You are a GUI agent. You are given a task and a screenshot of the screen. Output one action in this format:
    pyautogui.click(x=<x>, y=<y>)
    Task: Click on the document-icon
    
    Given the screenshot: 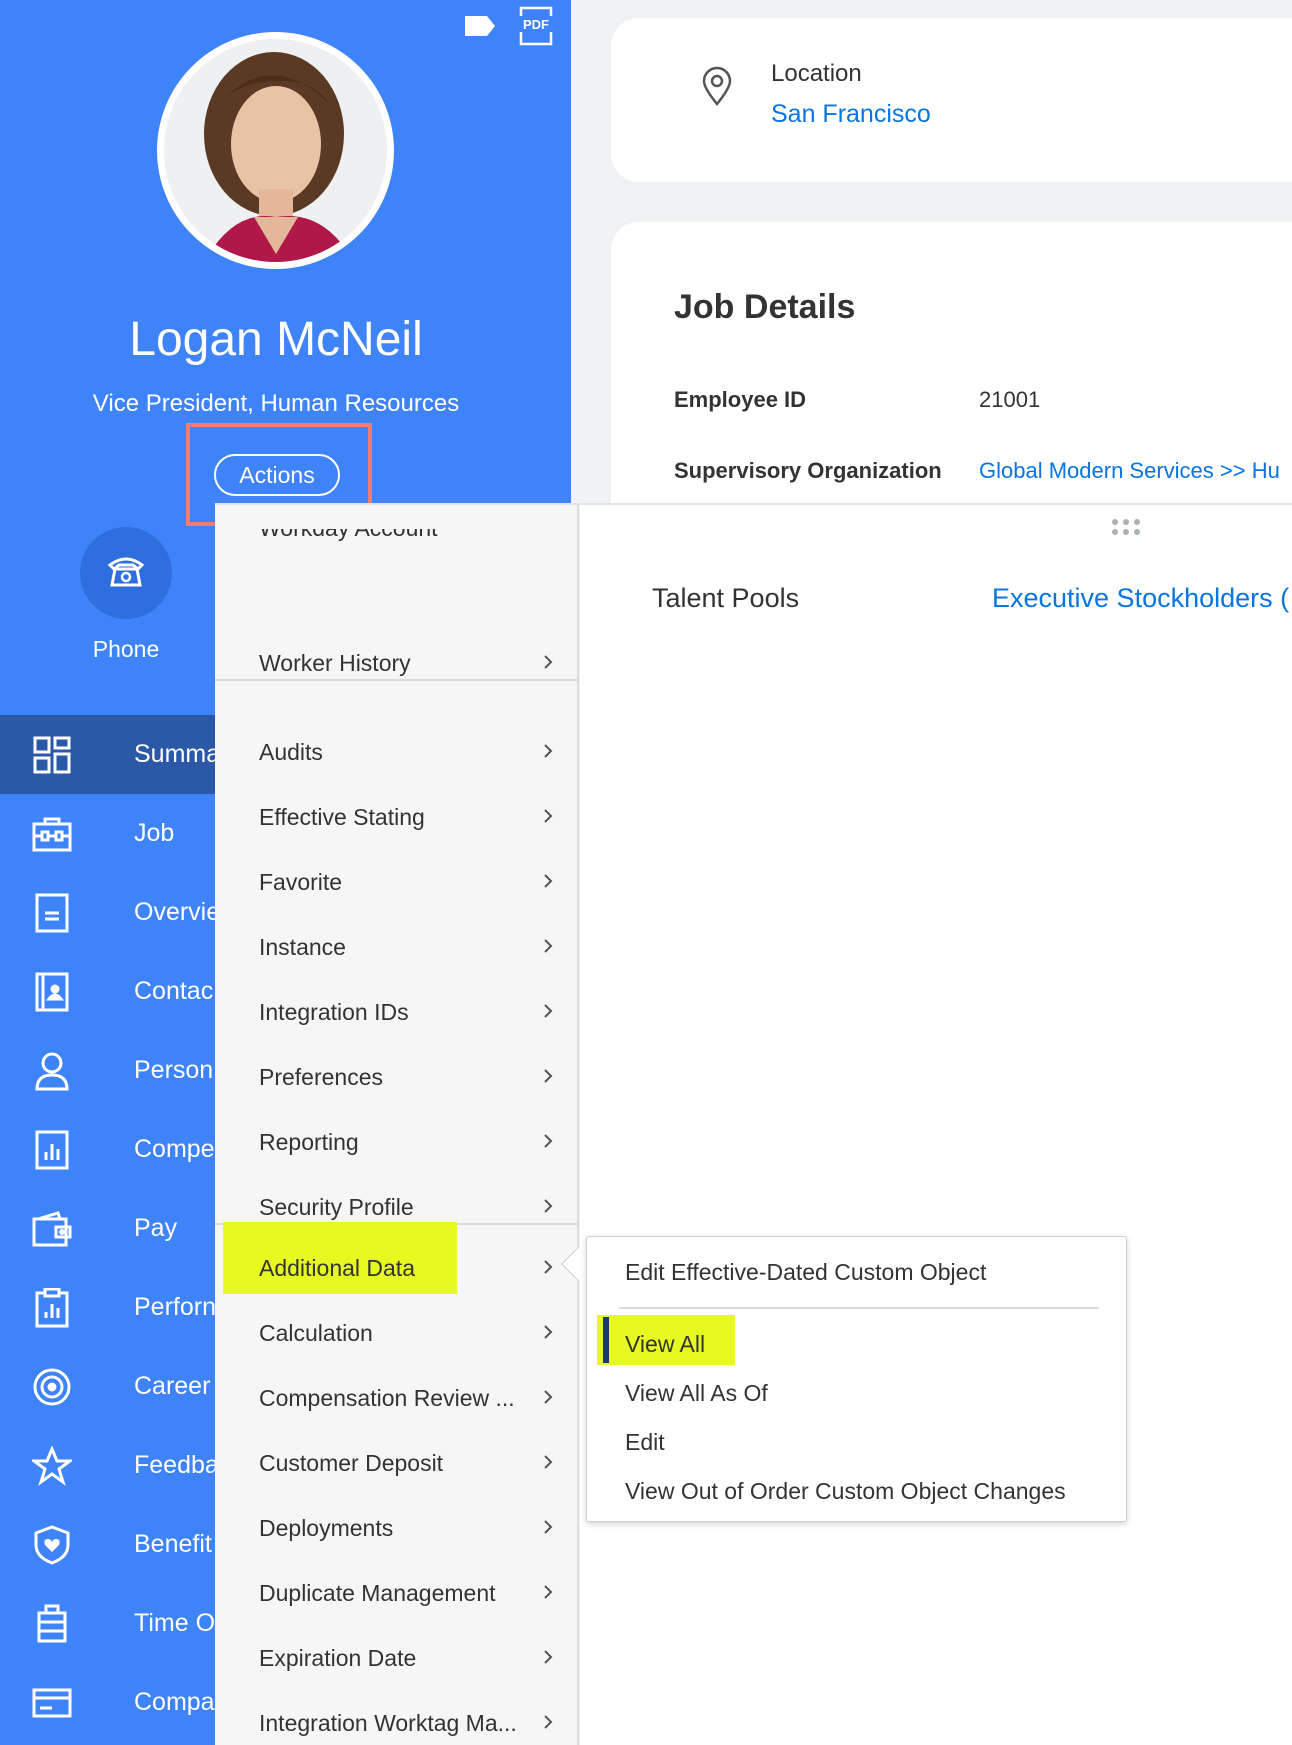 What is the action you would take?
    pyautogui.click(x=52, y=913)
    